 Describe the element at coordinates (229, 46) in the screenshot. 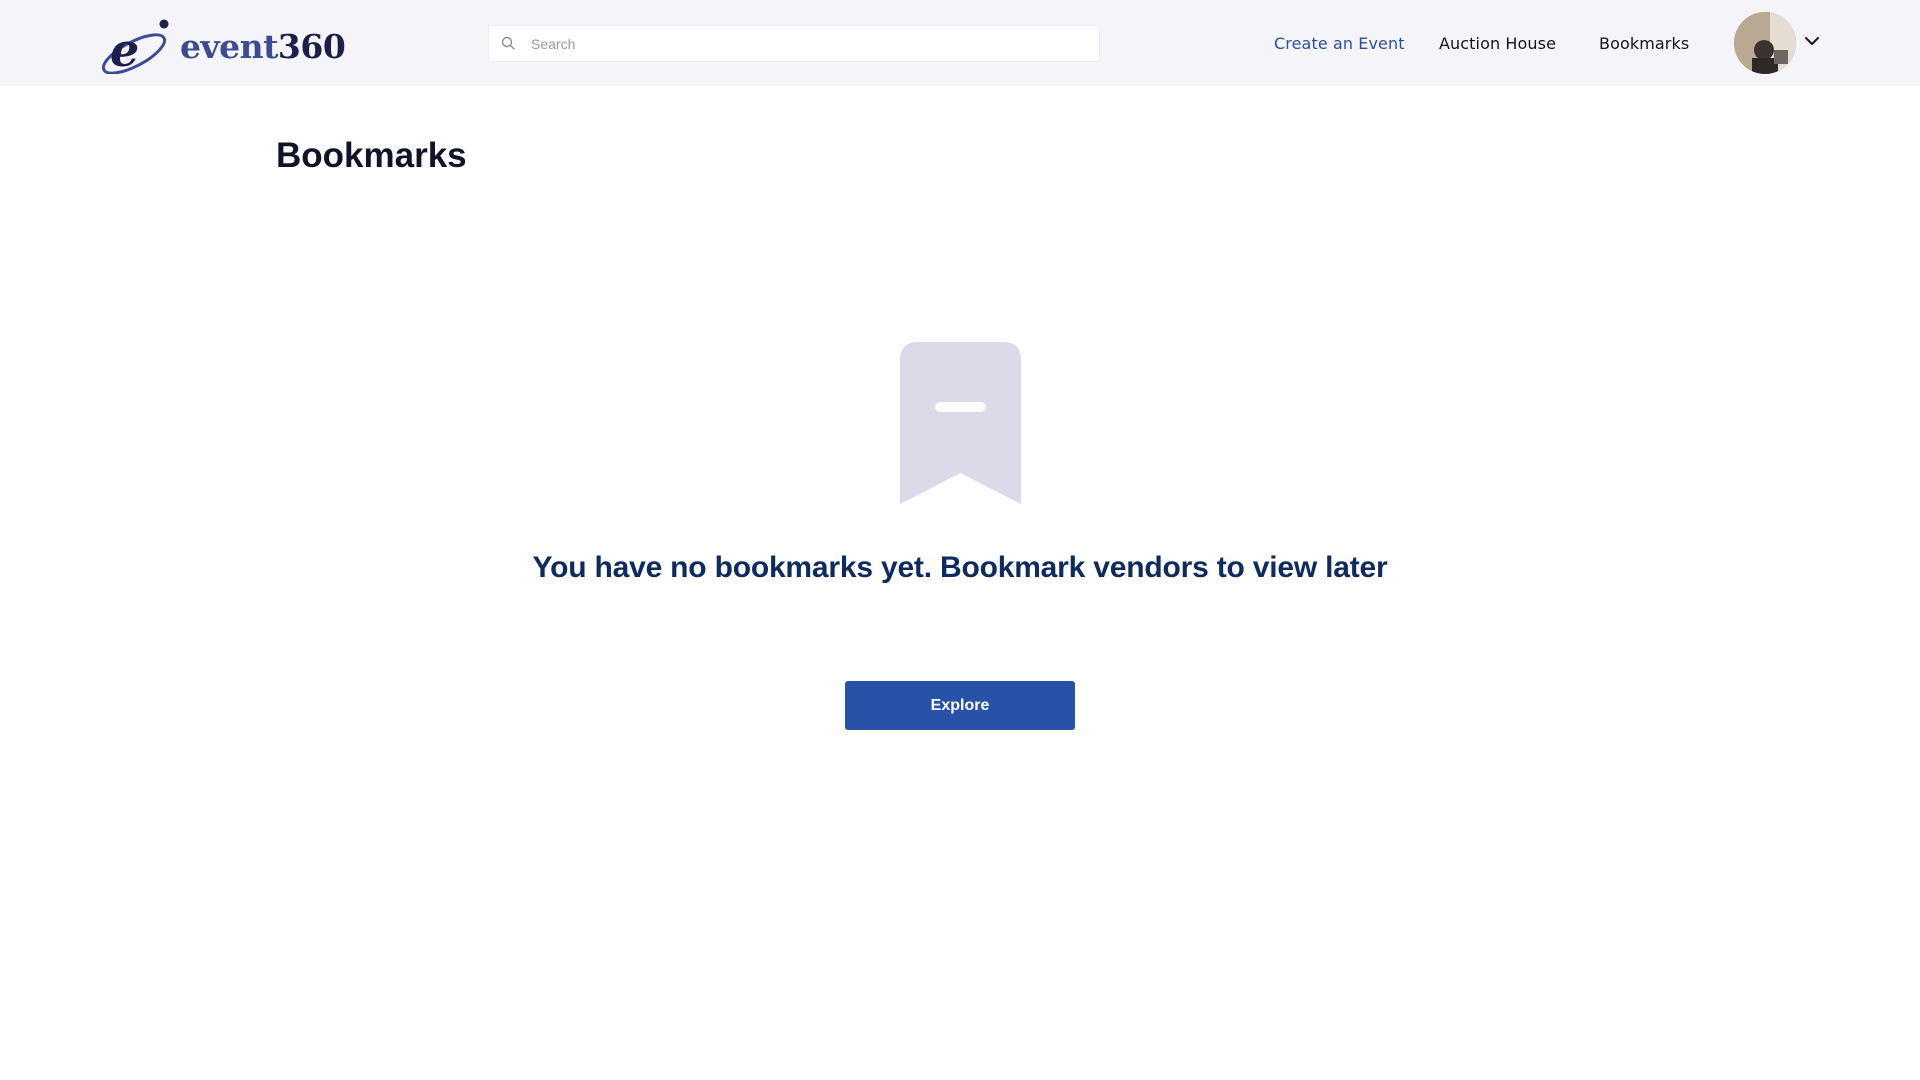

I see `logo-text-main: event` at that location.